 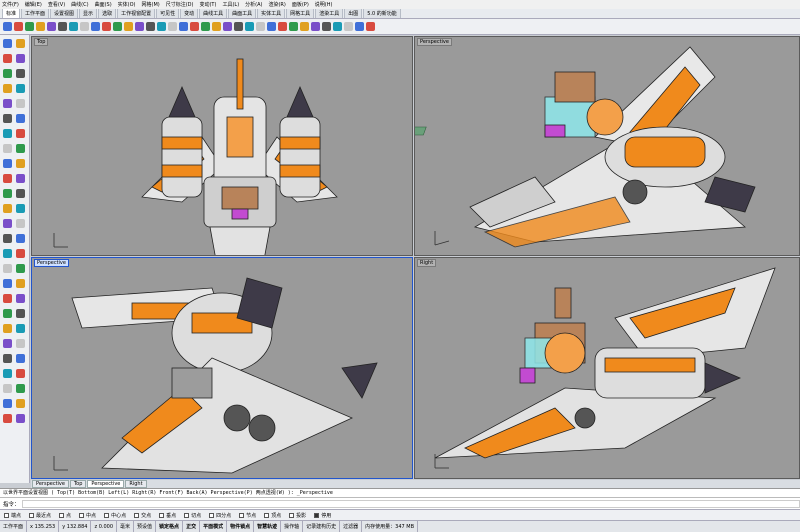 I want to click on menu-item: 变动(T), so click(x=207, y=4).